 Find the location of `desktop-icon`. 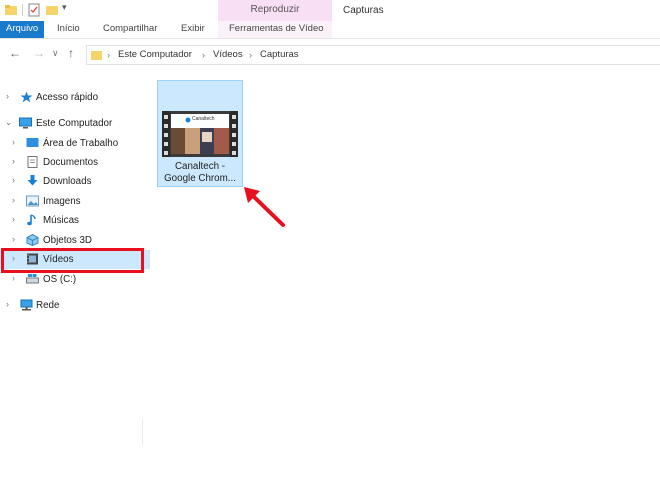

desktop-icon is located at coordinates (32, 142).